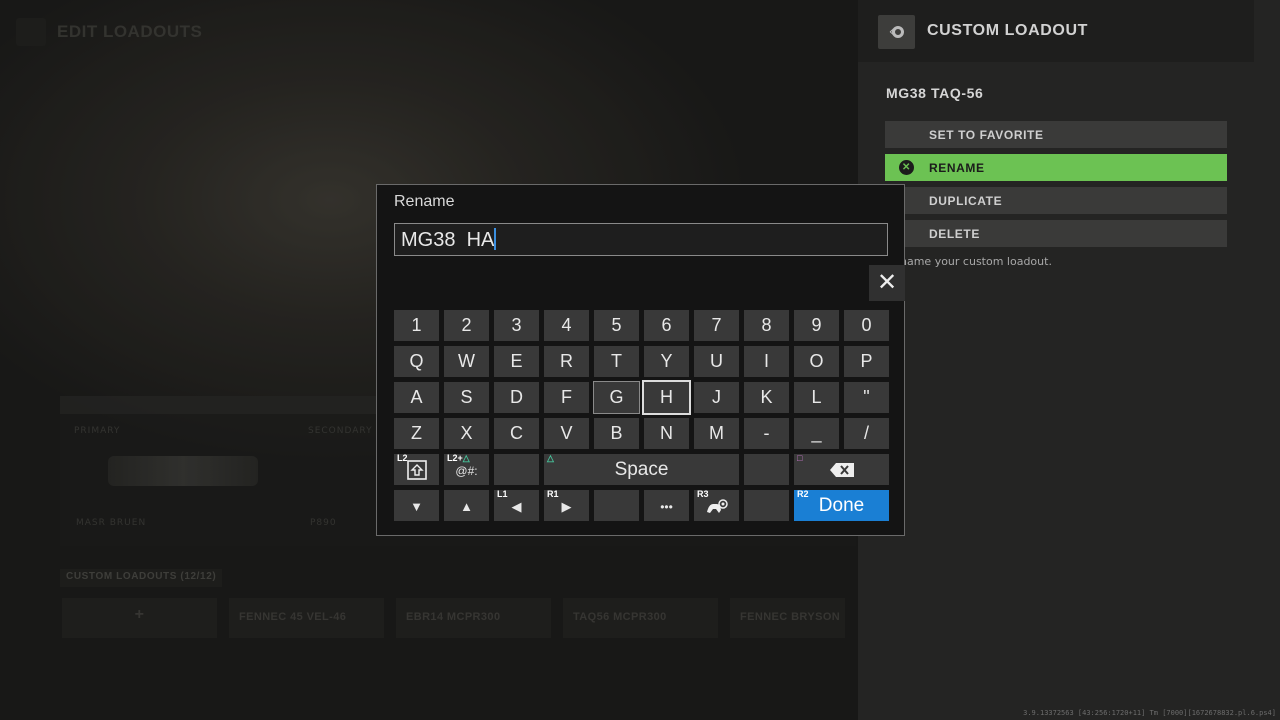 The image size is (1280, 720). What do you see at coordinates (466, 325) in the screenshot?
I see `key-2: 2` at bounding box center [466, 325].